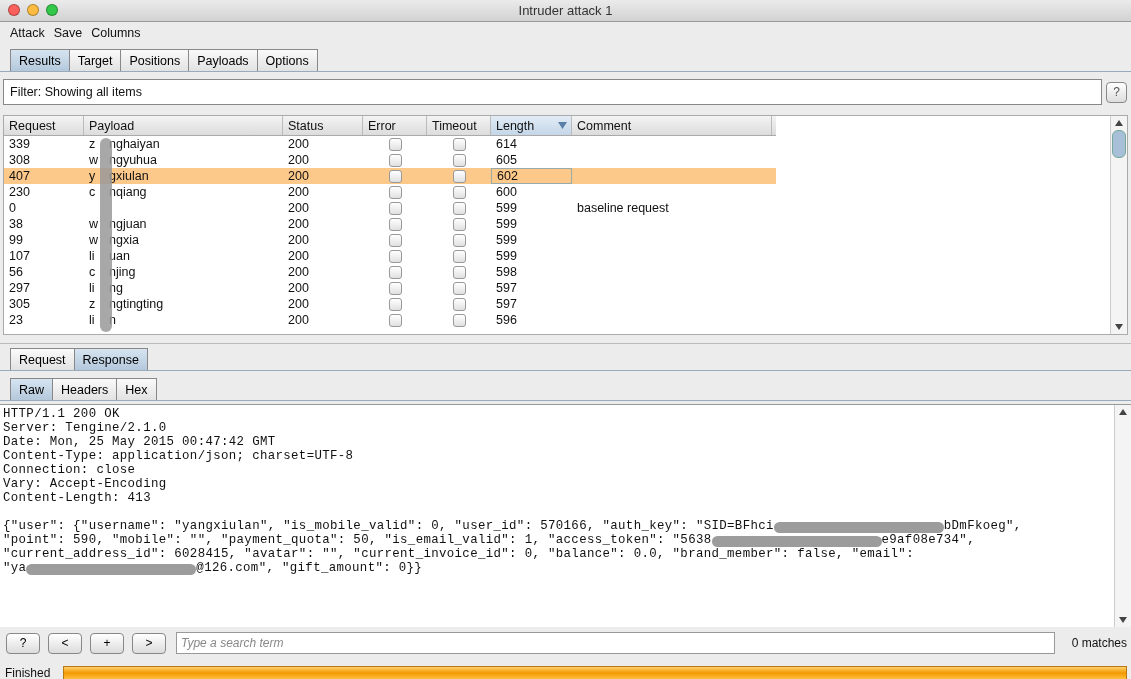 The image size is (1131, 679). What do you see at coordinates (531, 125) in the screenshot?
I see `column-header: Length` at bounding box center [531, 125].